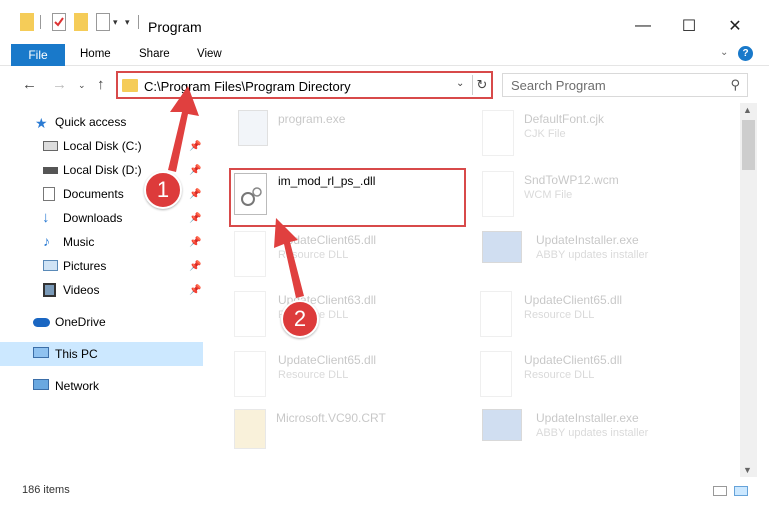  I want to click on sidebar-item-label: Local Disk (D:), so click(102, 170).